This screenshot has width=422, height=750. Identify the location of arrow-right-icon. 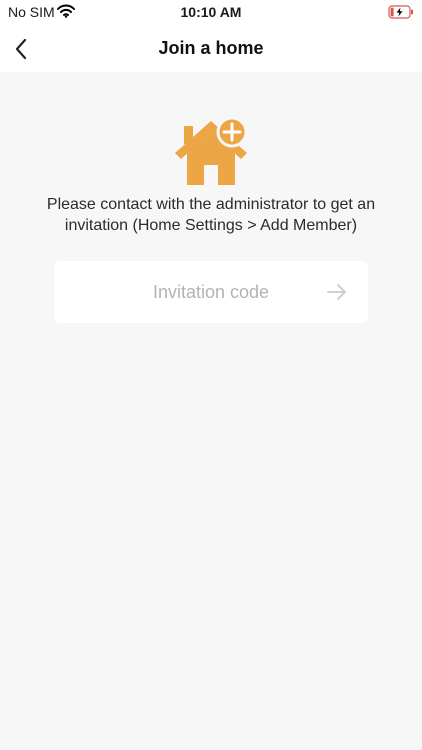
(336, 292).